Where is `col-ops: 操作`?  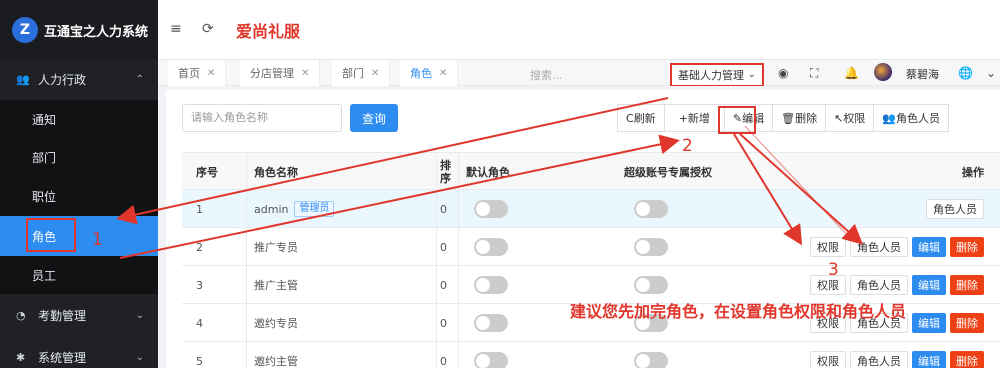
col-ops: 操作 is located at coordinates (973, 172).